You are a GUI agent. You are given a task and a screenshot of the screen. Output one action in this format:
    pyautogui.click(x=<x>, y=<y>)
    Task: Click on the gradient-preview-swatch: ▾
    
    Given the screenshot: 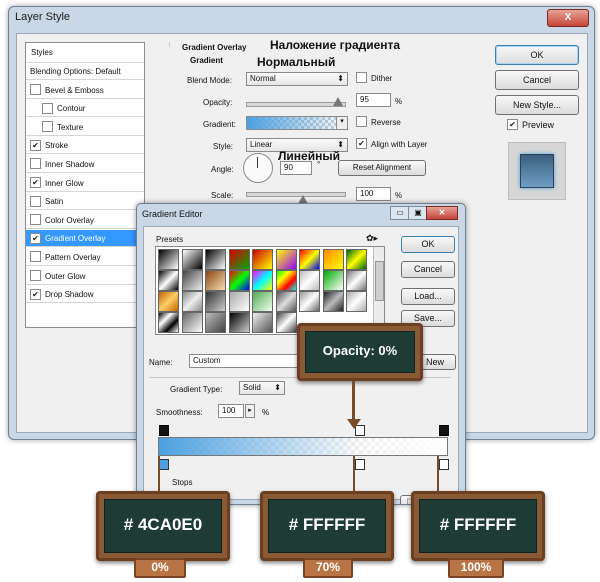 What is the action you would take?
    pyautogui.click(x=297, y=123)
    